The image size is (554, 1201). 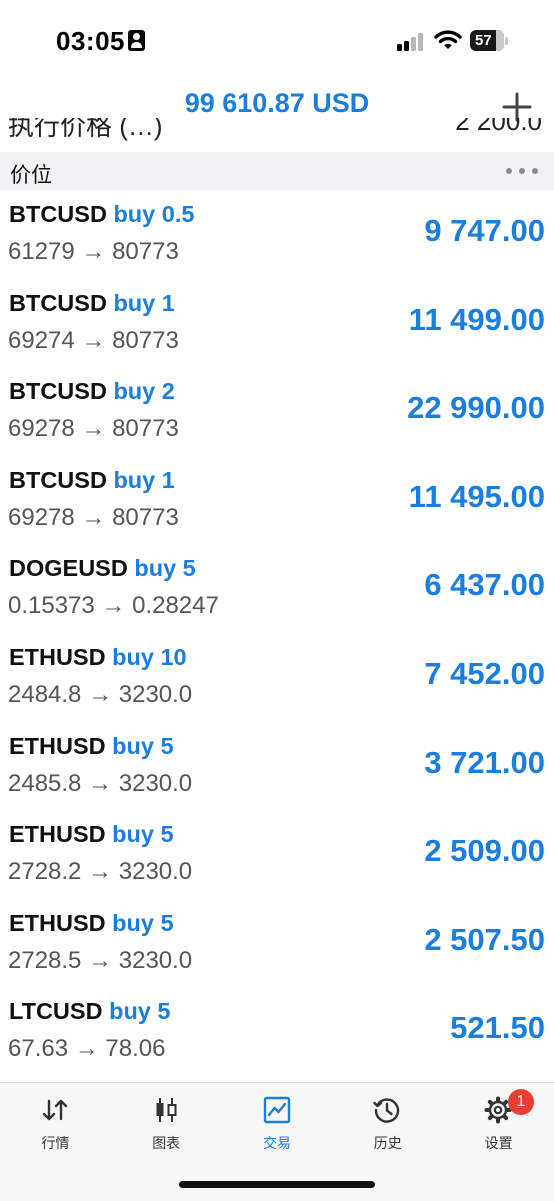 I want to click on position-prices: 2728.5 → 3230.0, so click(x=100, y=960).